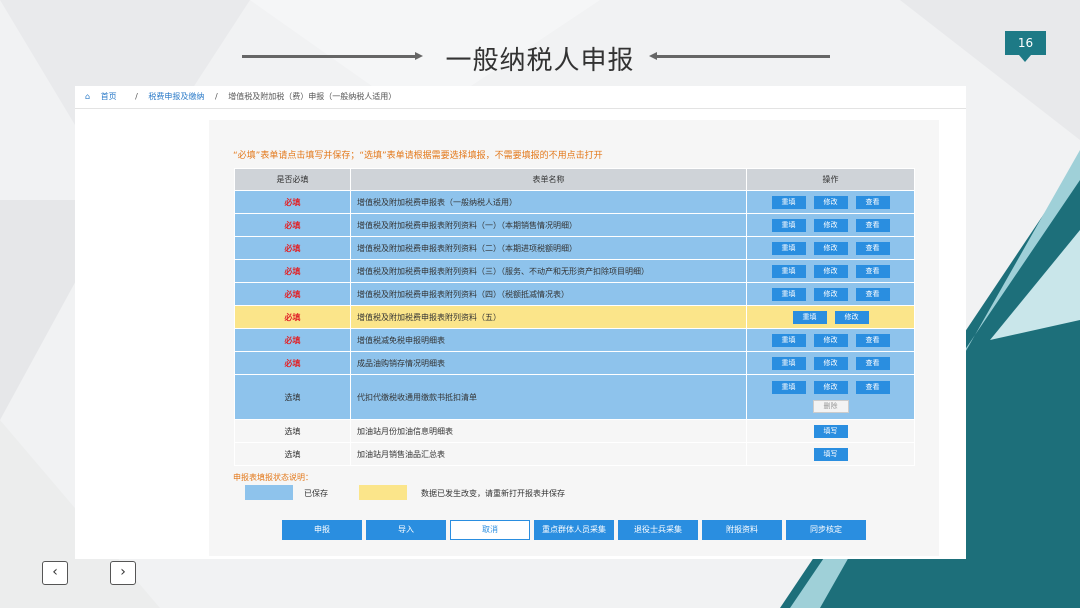 This screenshot has width=1080, height=608. What do you see at coordinates (123, 573) in the screenshot?
I see `next-slide-button: ›` at bounding box center [123, 573].